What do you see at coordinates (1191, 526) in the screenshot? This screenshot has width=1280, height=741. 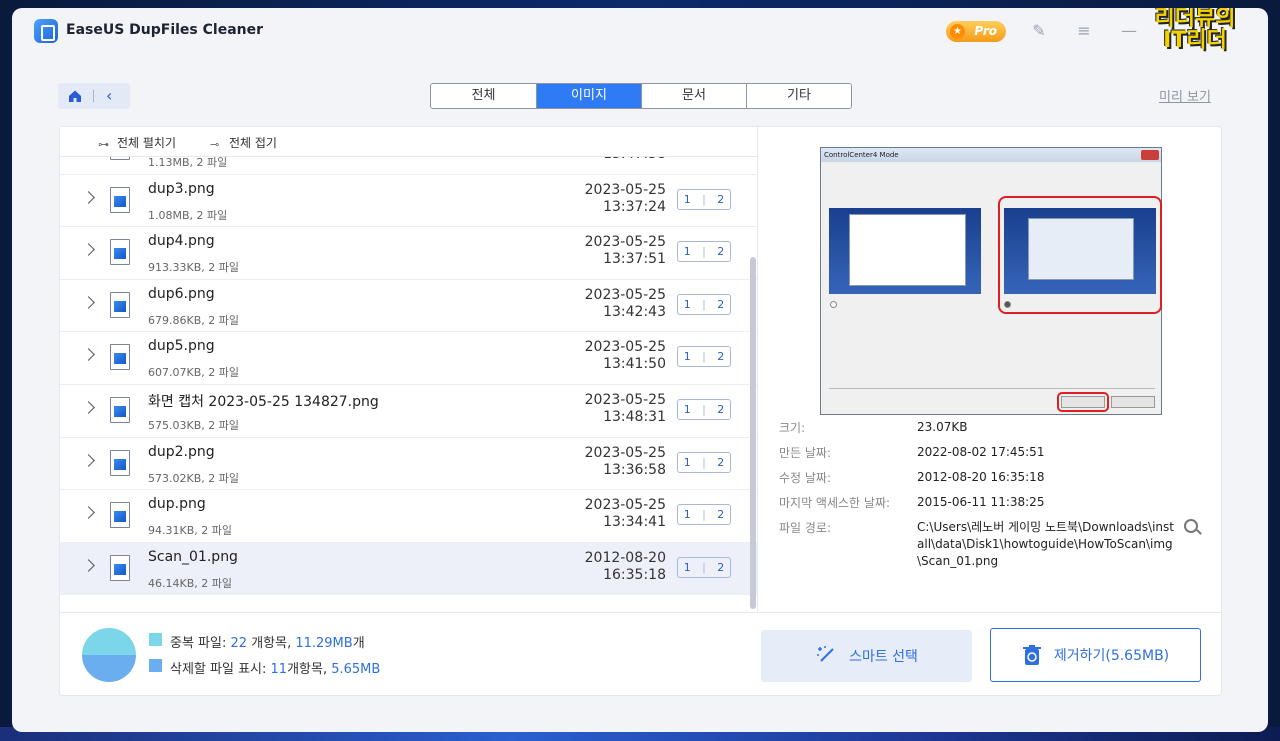 I see `search-icon` at bounding box center [1191, 526].